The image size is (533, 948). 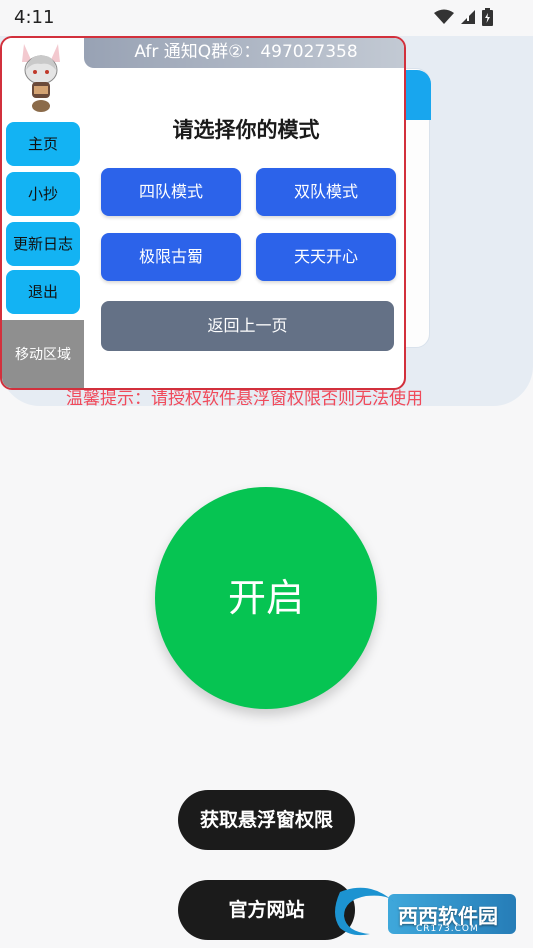 I want to click on sidebar-item-home: 主页, so click(x=43, y=144).